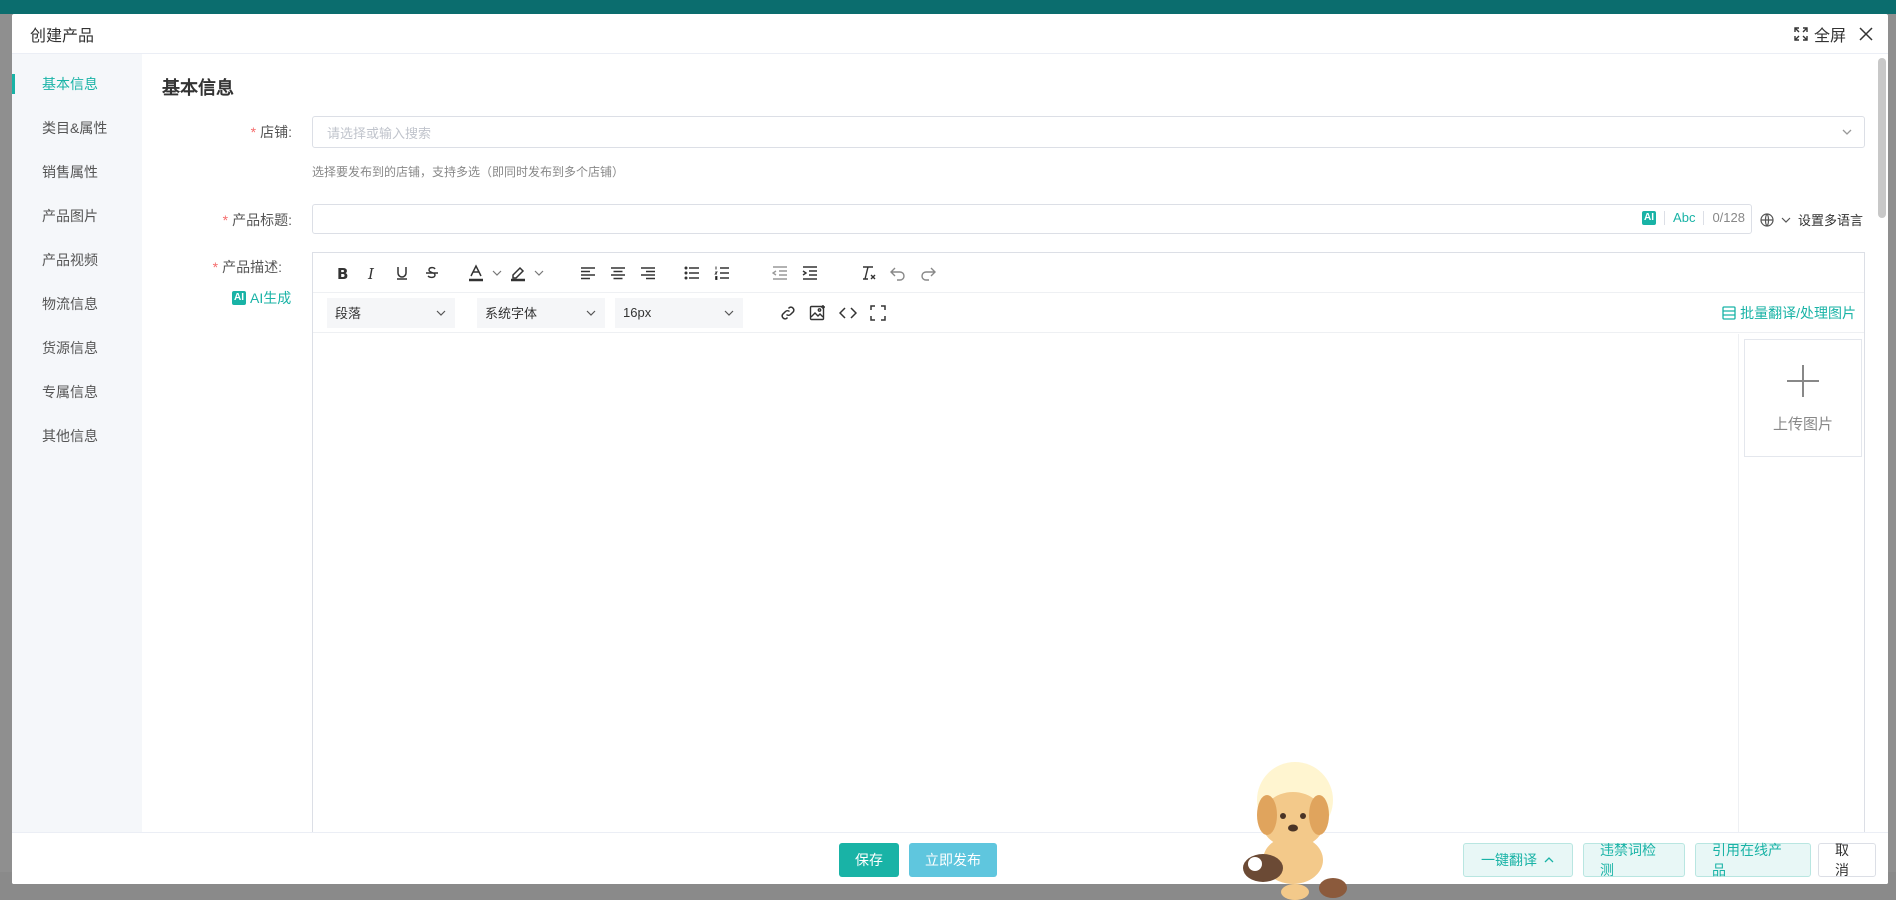 The image size is (1896, 900). Describe the element at coordinates (1729, 313) in the screenshot. I see `batch-list-icon` at that location.